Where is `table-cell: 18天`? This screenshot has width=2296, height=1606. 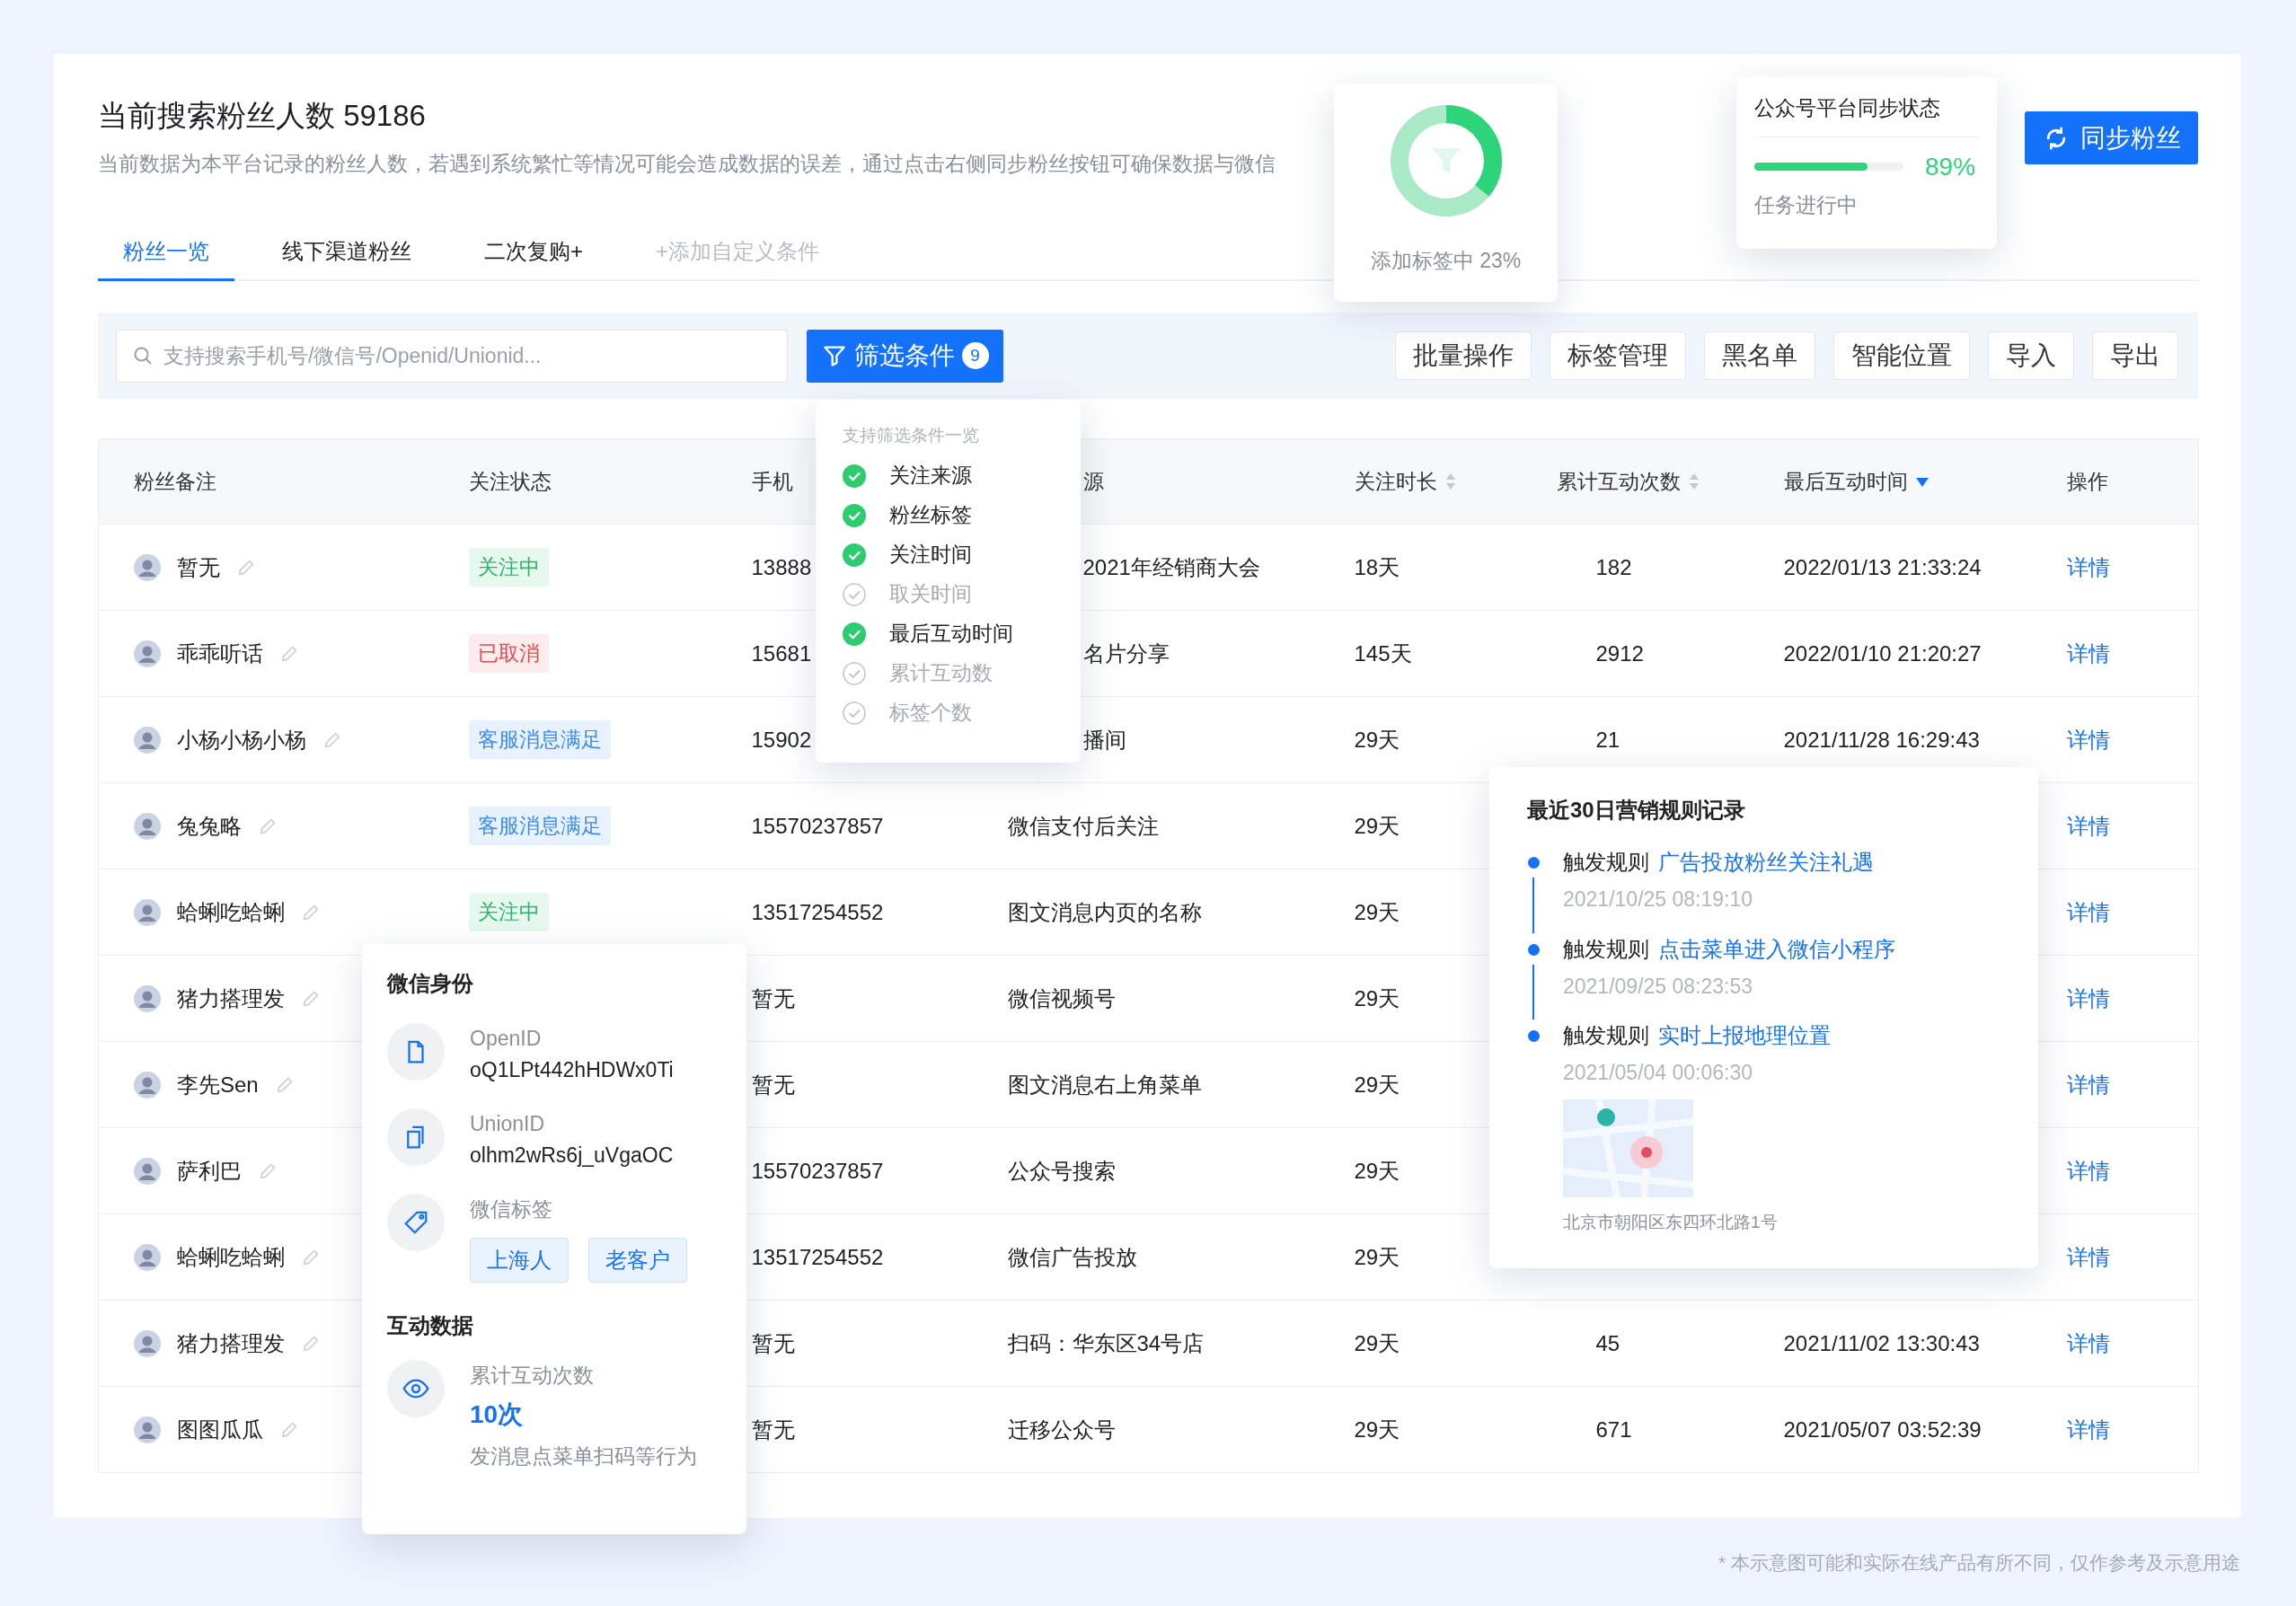 table-cell: 18天 is located at coordinates (1440, 567).